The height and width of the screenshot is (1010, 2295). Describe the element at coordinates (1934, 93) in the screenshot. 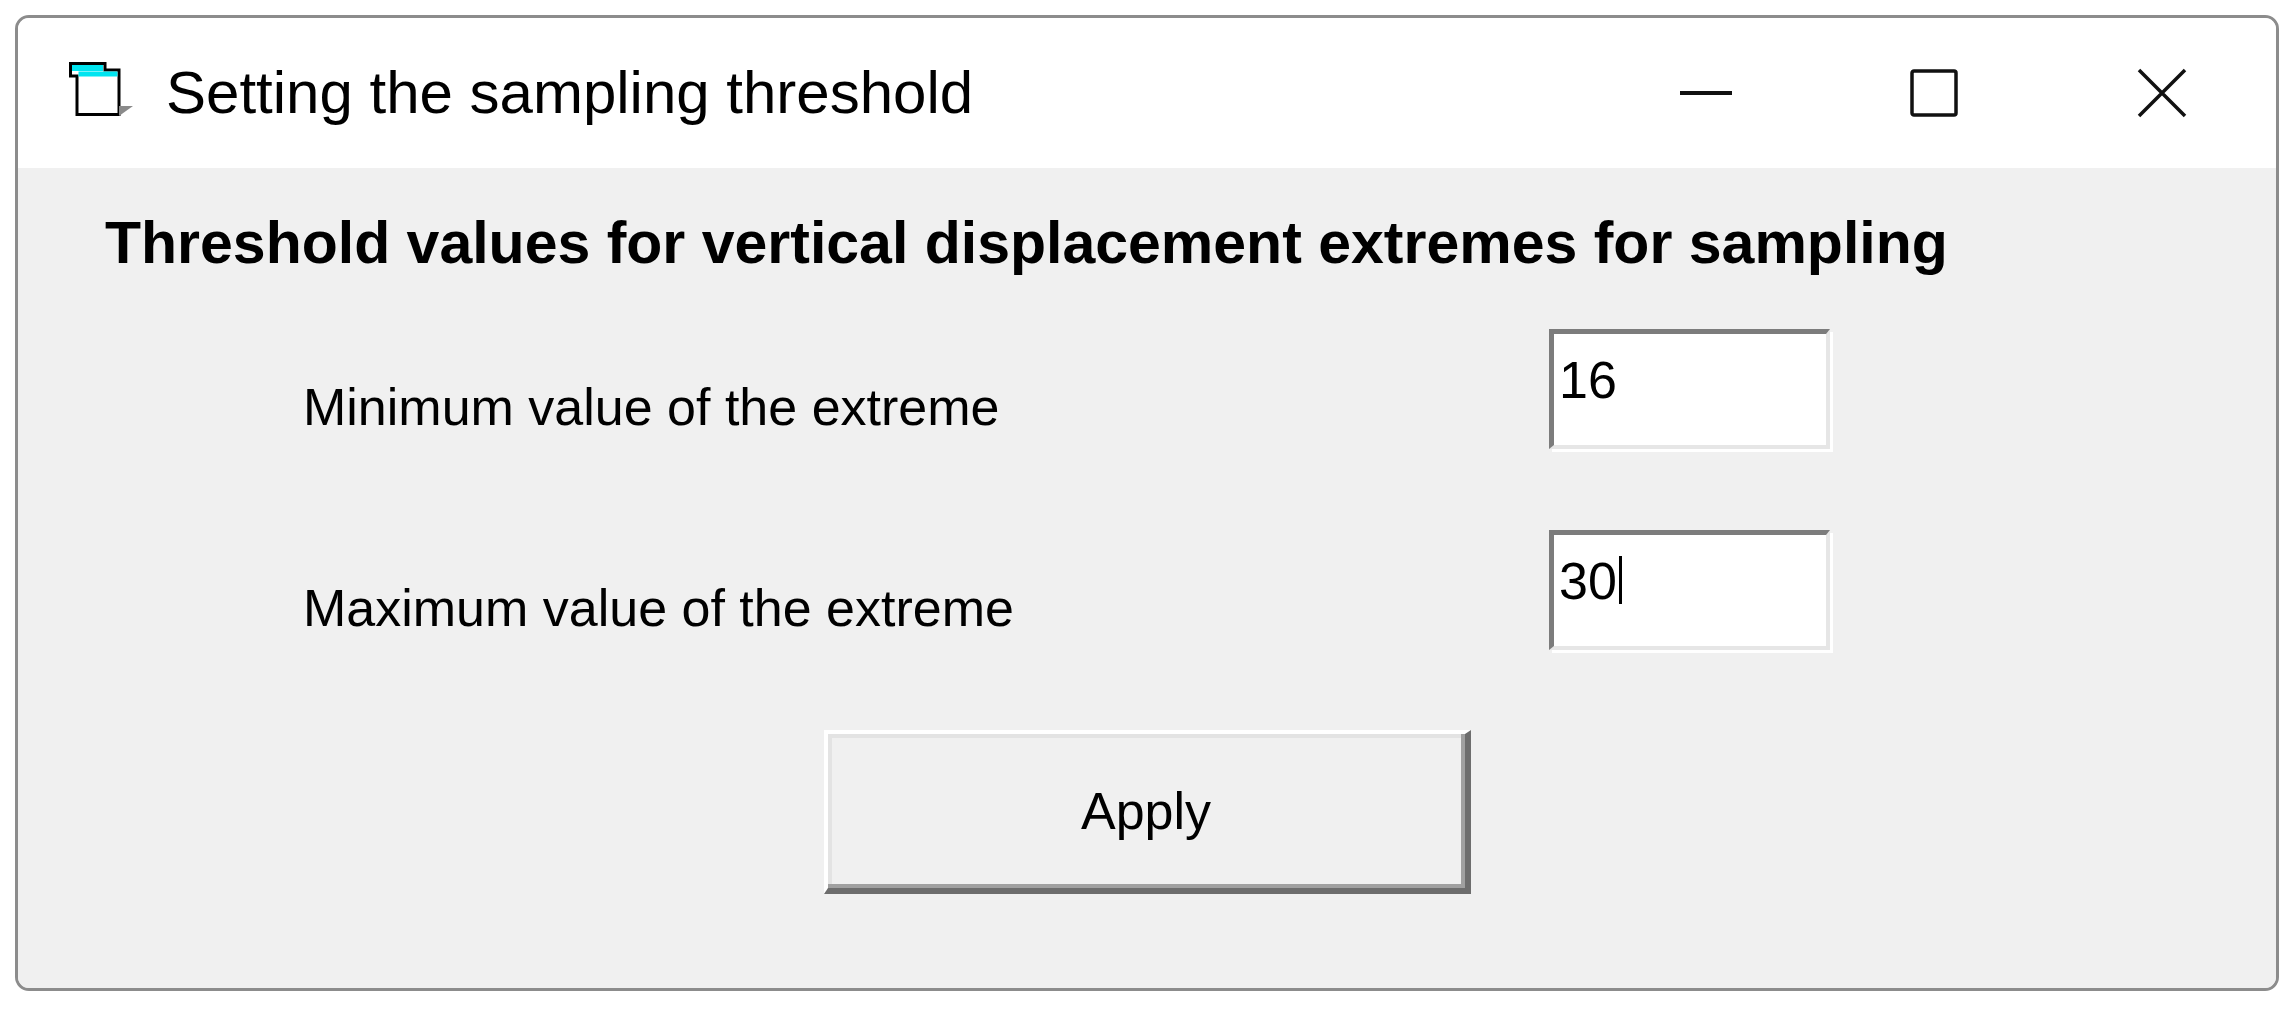

I see `maximize-icon` at that location.